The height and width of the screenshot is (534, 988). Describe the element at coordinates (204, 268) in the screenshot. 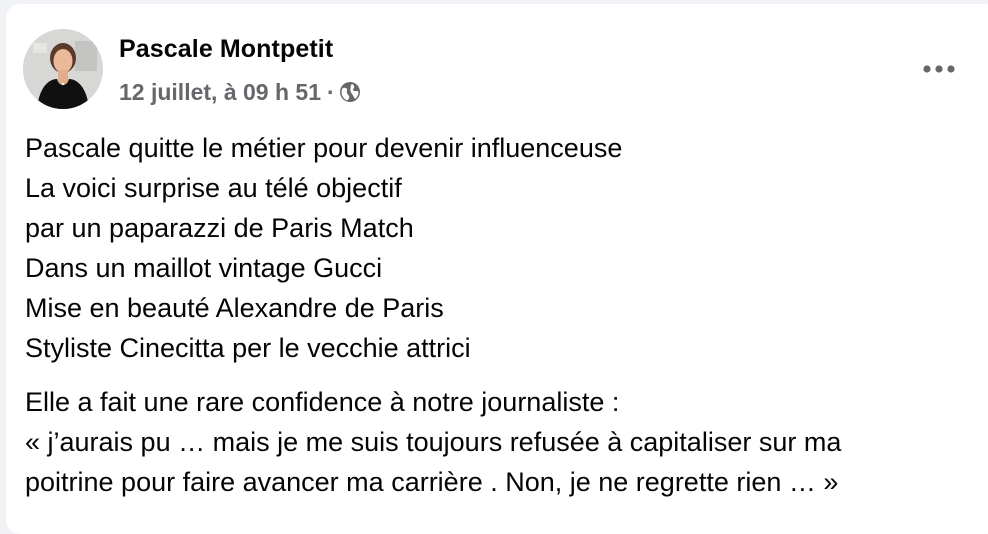

I see `post-line: Dans un maillot vintage Gucci` at that location.